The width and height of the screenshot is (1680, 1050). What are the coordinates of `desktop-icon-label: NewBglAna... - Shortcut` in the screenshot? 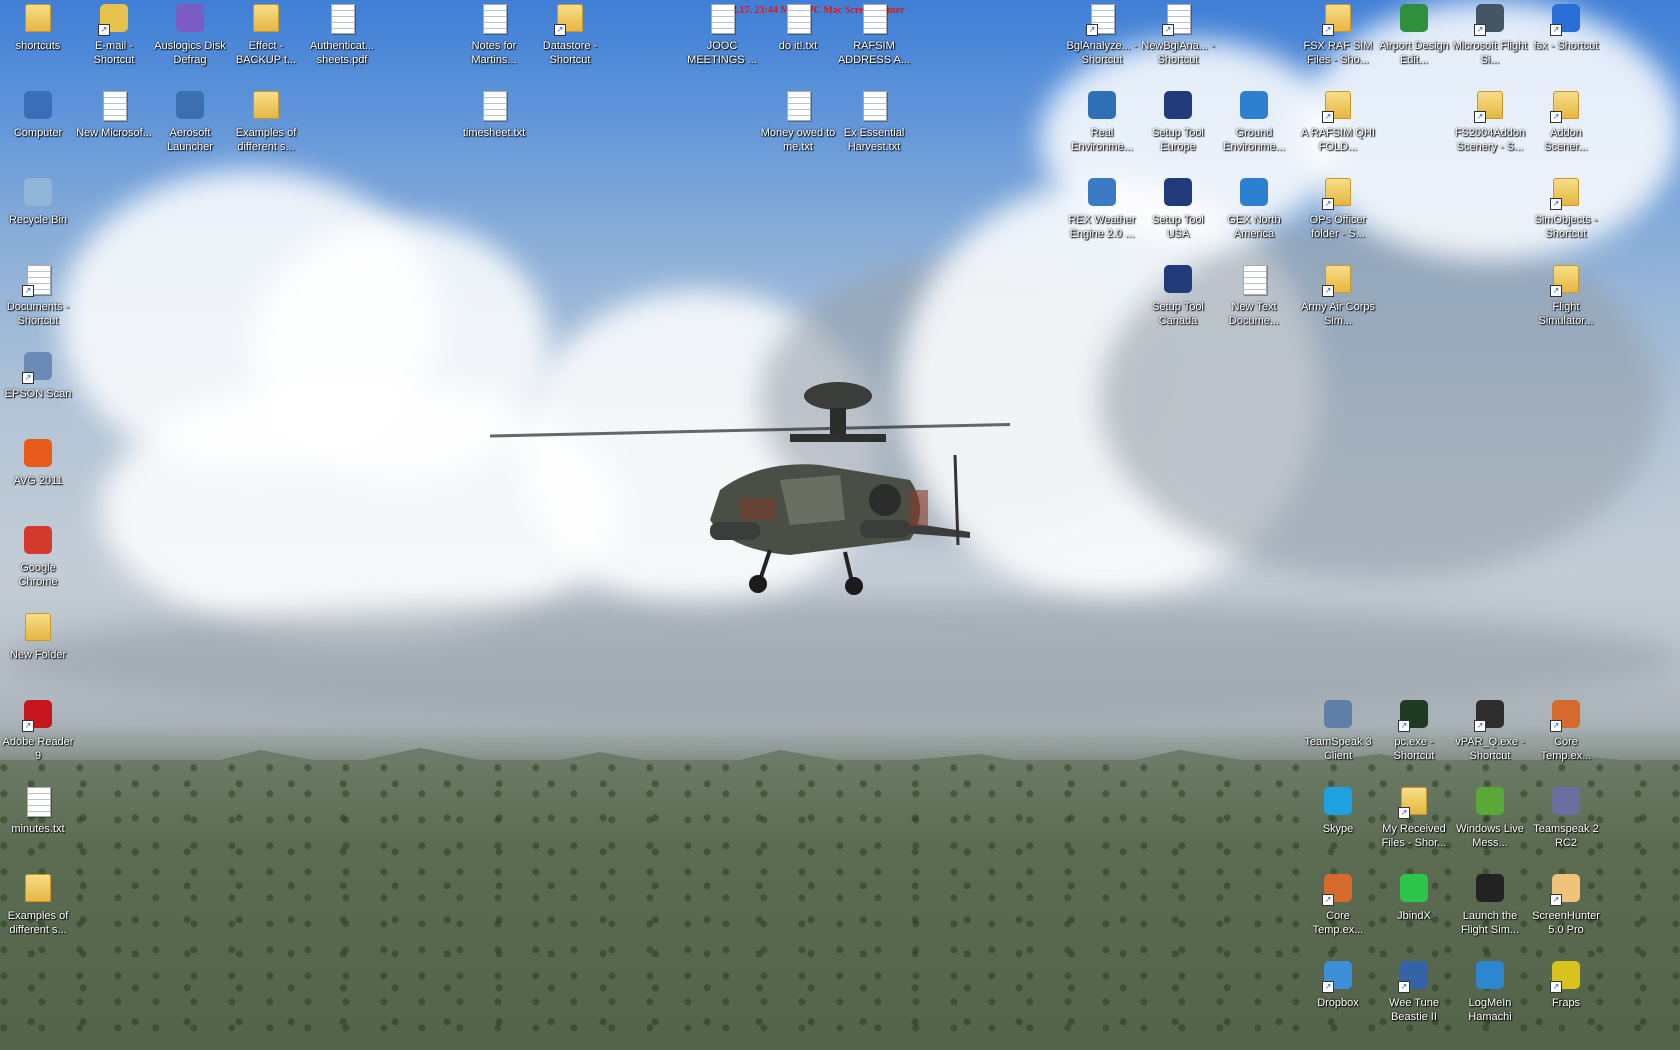 It's located at (1178, 53).